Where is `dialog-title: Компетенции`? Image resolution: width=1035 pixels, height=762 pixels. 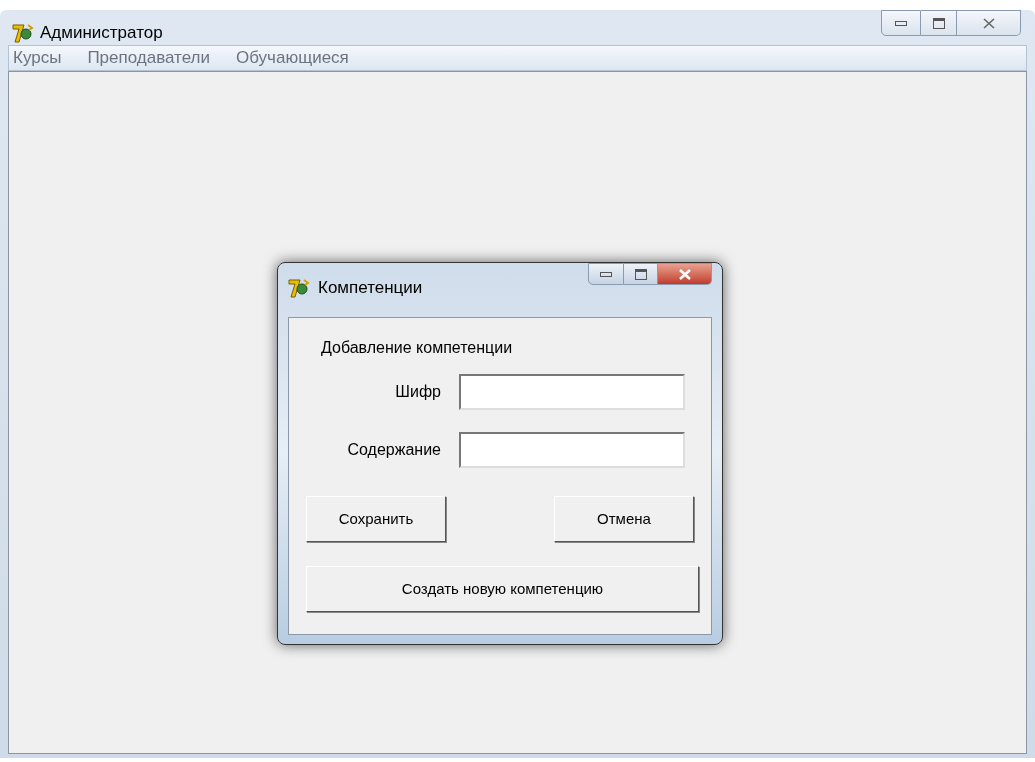 dialog-title: Компетенции is located at coordinates (370, 288).